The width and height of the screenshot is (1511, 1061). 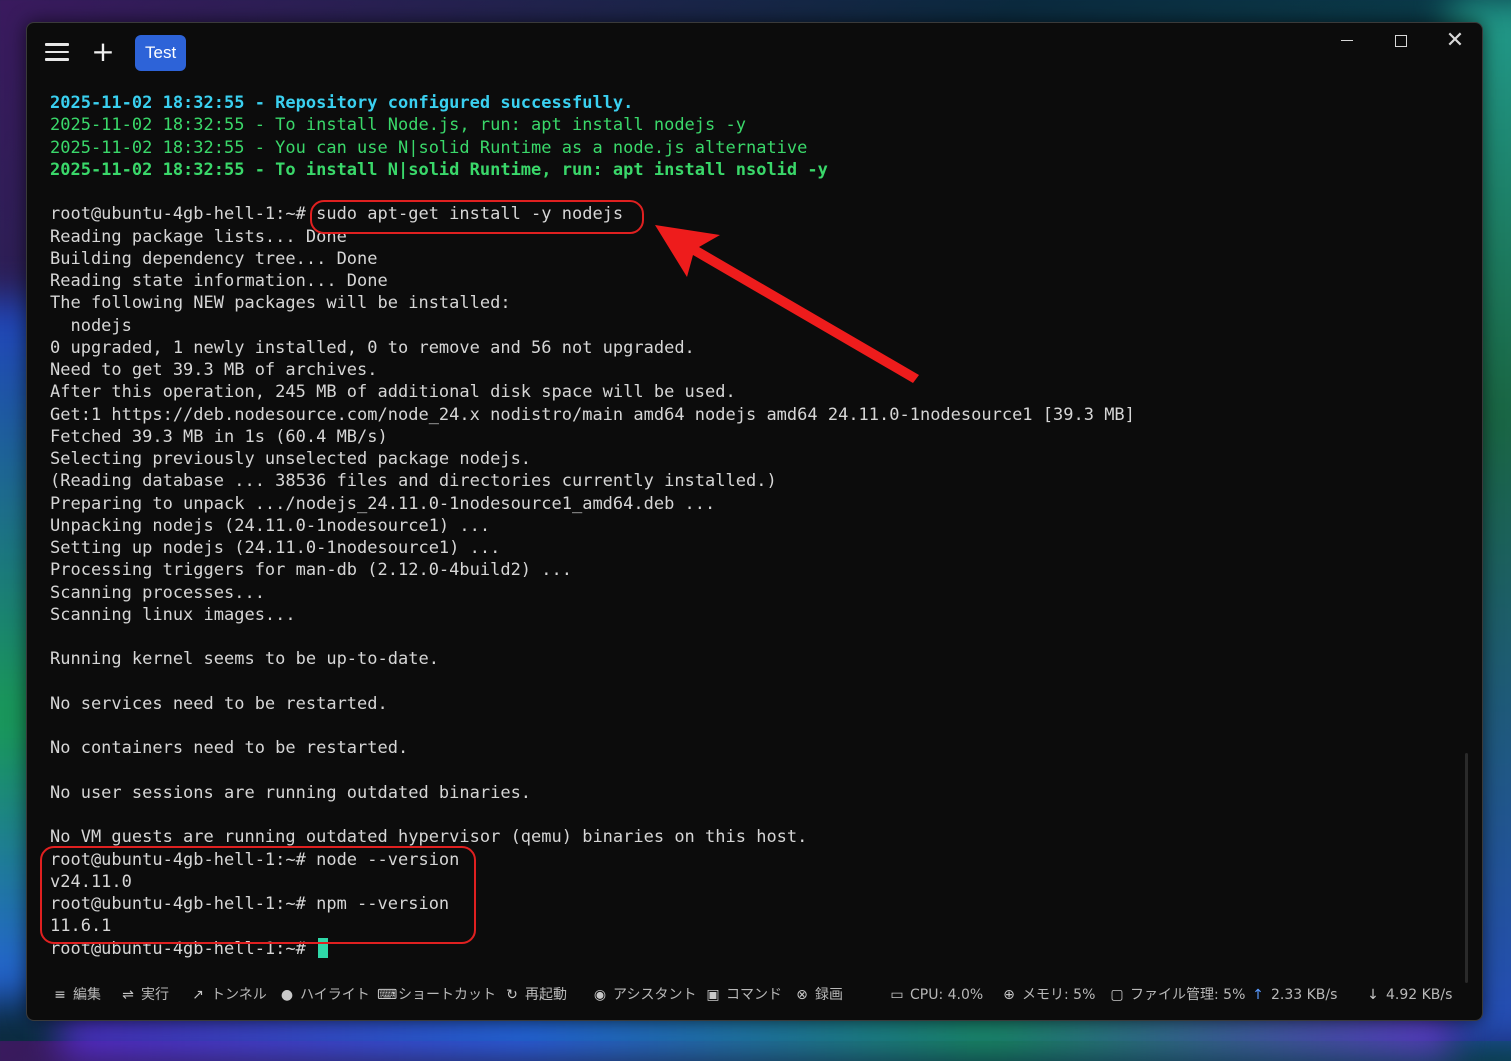 What do you see at coordinates (787, 304) in the screenshot?
I see `red-arrow-annotation` at bounding box center [787, 304].